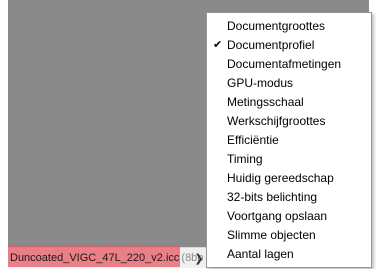 Image resolution: width=377 pixels, height=269 pixels. I want to click on menu-item-aantal-lagen: Aantal lagen, so click(289, 254).